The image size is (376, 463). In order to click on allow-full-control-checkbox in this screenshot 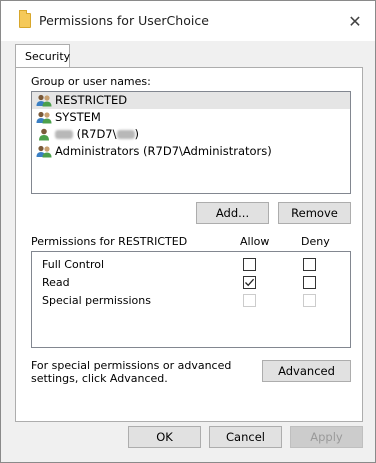, I will do `click(249, 264)`.